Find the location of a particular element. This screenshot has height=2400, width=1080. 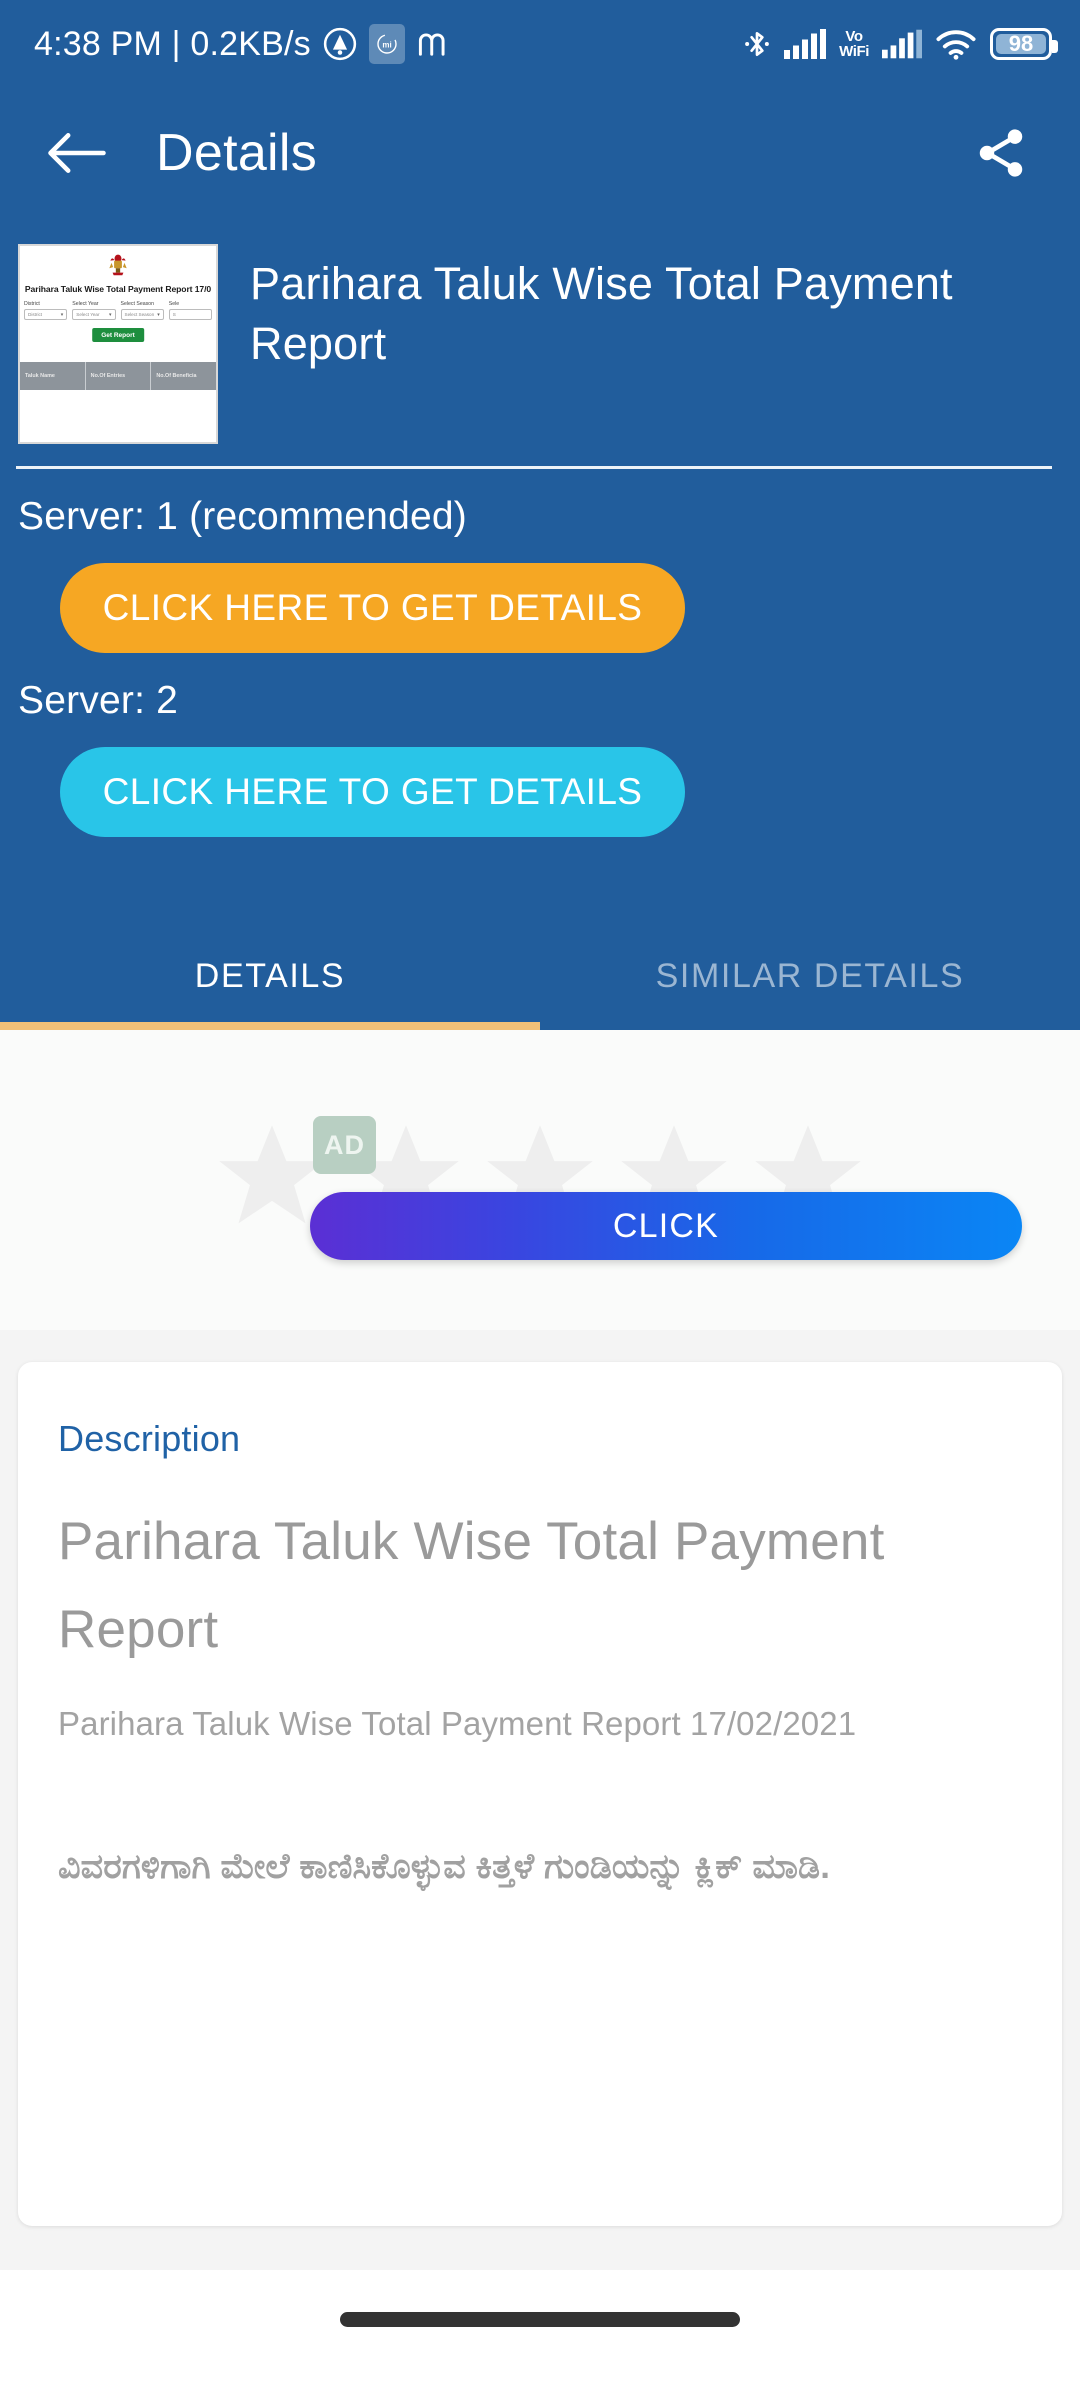

battery-icon: 98 is located at coordinates (1024, 44).